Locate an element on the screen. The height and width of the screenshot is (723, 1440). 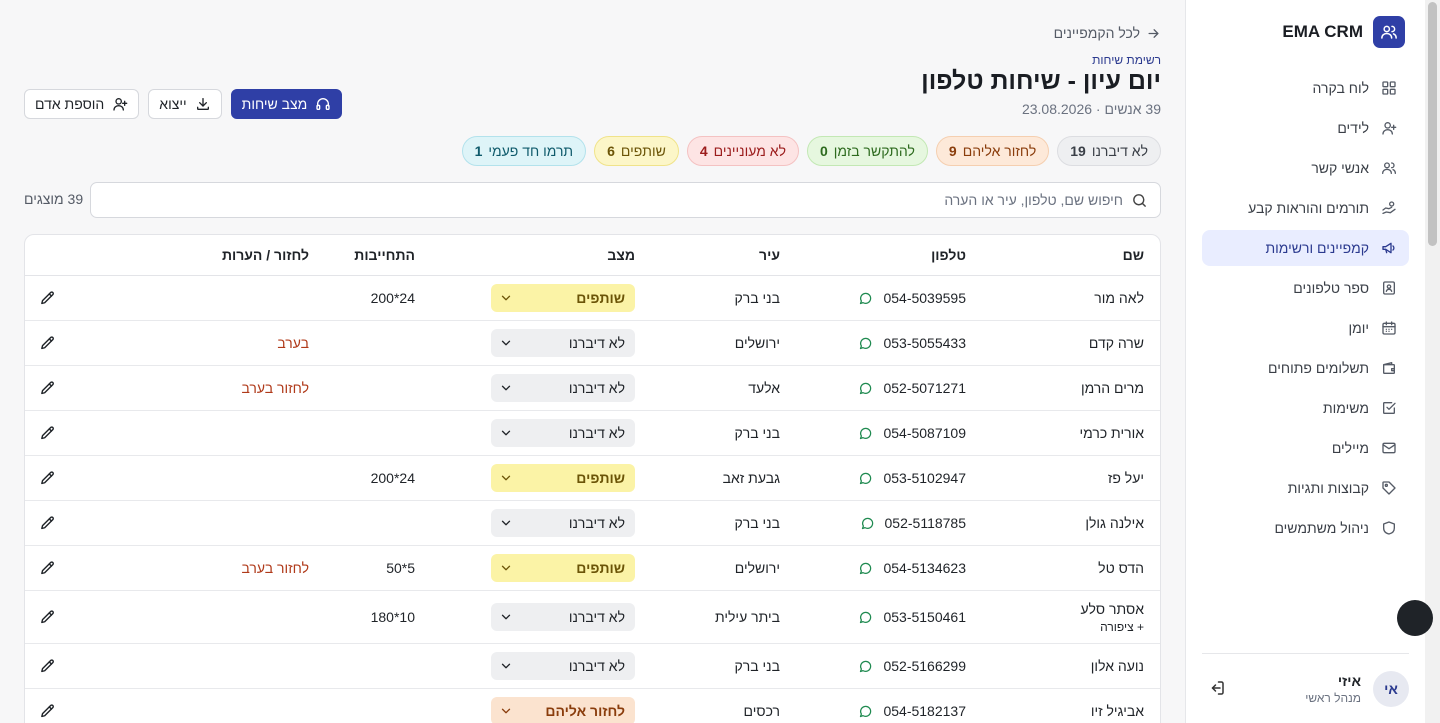
sidebar-item-calendar: יומן is located at coordinates (1305, 328).